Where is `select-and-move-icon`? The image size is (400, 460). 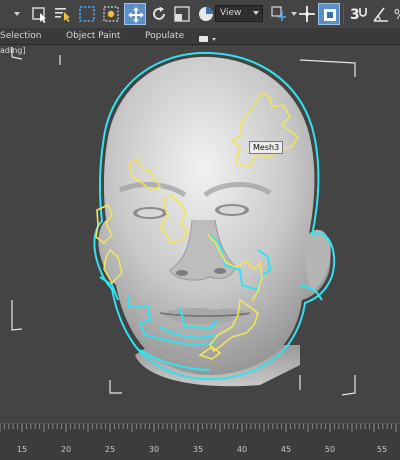
select-and-move-icon is located at coordinates (136, 15).